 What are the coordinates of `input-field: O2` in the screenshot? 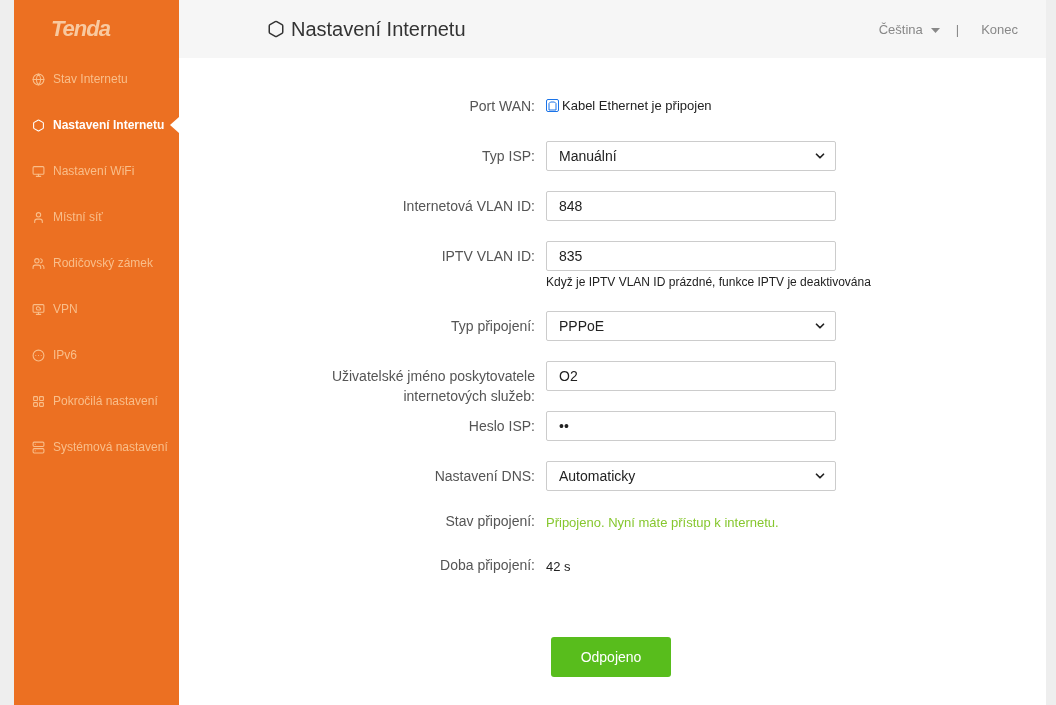 It's located at (691, 376).